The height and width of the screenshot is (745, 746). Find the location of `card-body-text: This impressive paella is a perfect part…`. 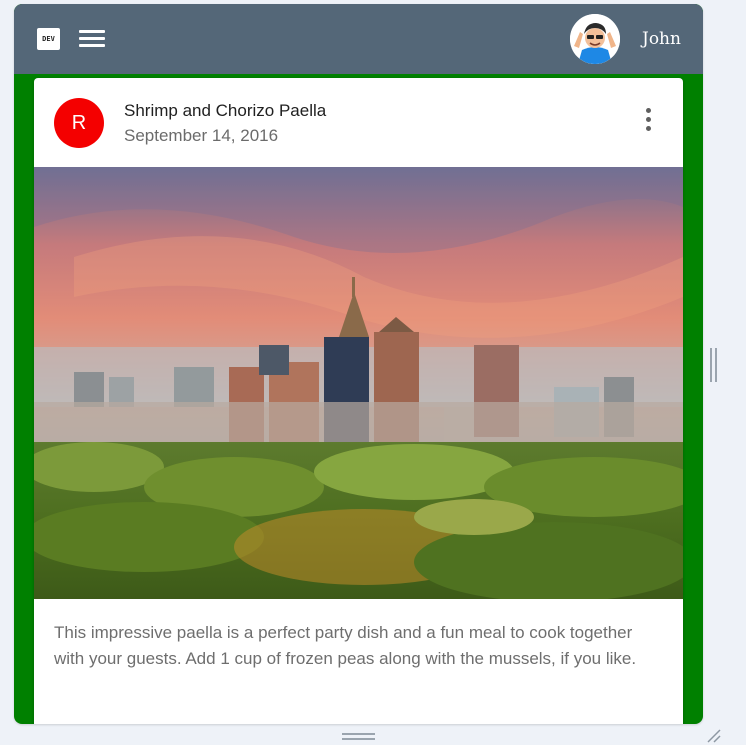

card-body-text: This impressive paella is a perfect part… is located at coordinates (345, 645).